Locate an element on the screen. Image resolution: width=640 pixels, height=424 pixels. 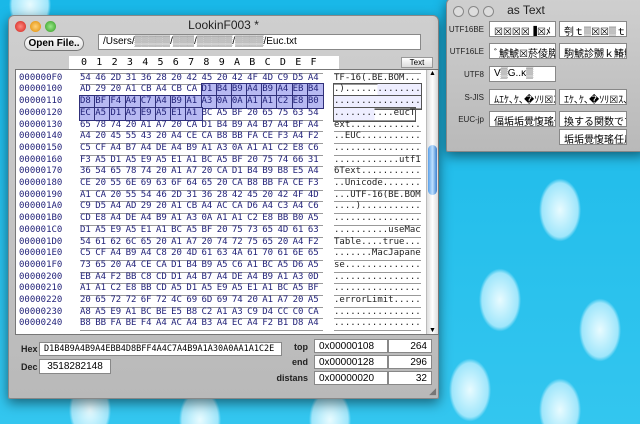
text-field: V▒G..ĸ▒ is located at coordinates (522, 74).